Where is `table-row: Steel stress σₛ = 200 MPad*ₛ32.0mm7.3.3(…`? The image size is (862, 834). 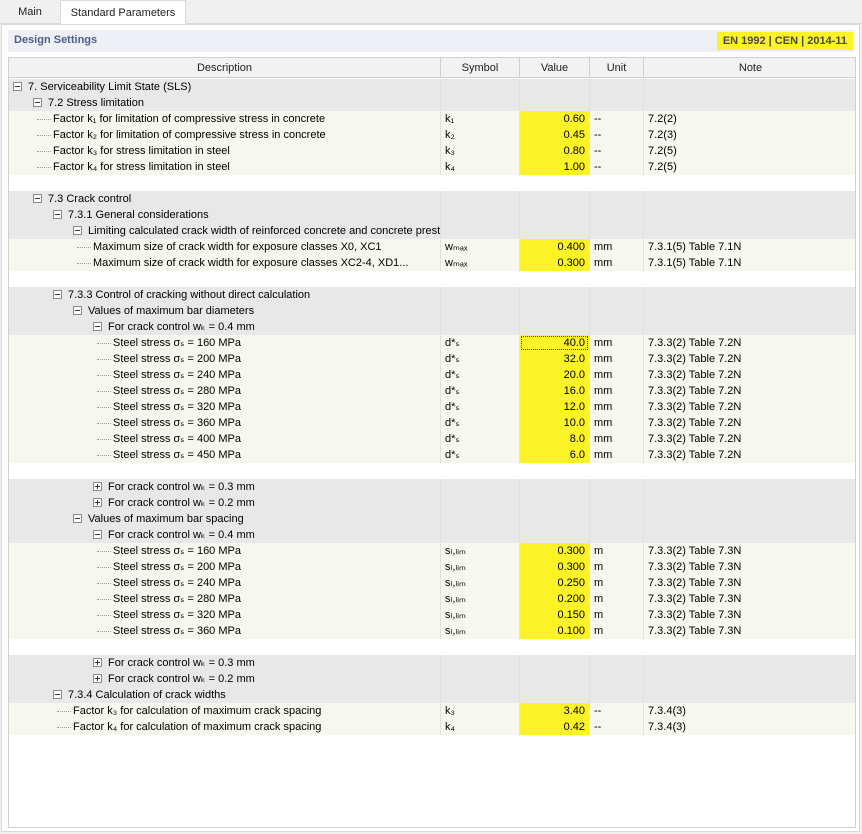
table-row: Steel stress σₛ = 200 MPad*ₛ32.0mm7.3.3(… is located at coordinates (432, 359).